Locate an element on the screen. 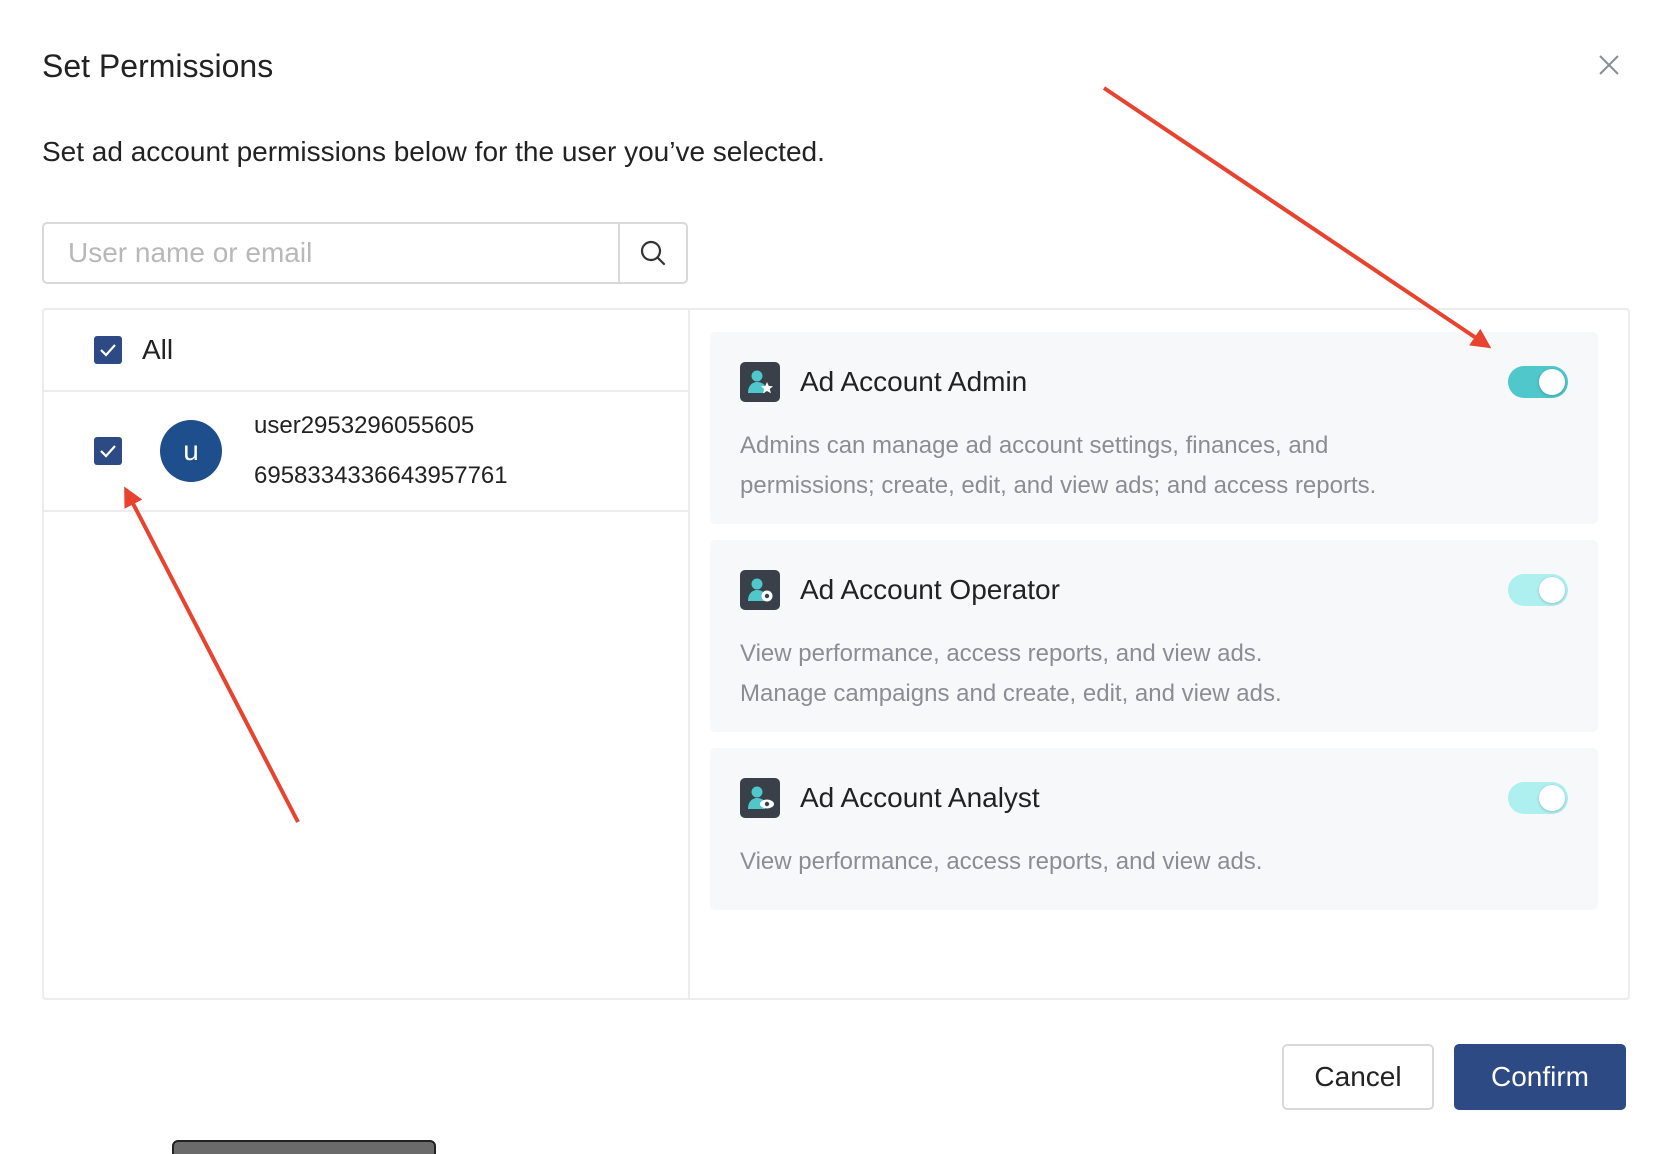 The width and height of the screenshot is (1668, 1154). role-title: Ad Account Analyst is located at coordinates (920, 797).